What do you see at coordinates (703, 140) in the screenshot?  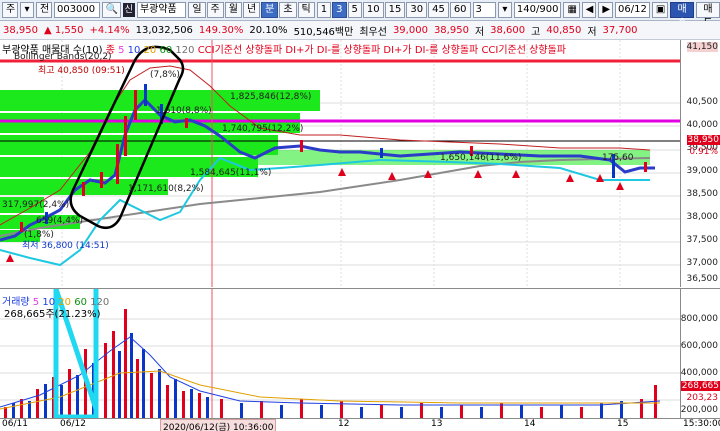 I see `current-price-tag: 38,950` at bounding box center [703, 140].